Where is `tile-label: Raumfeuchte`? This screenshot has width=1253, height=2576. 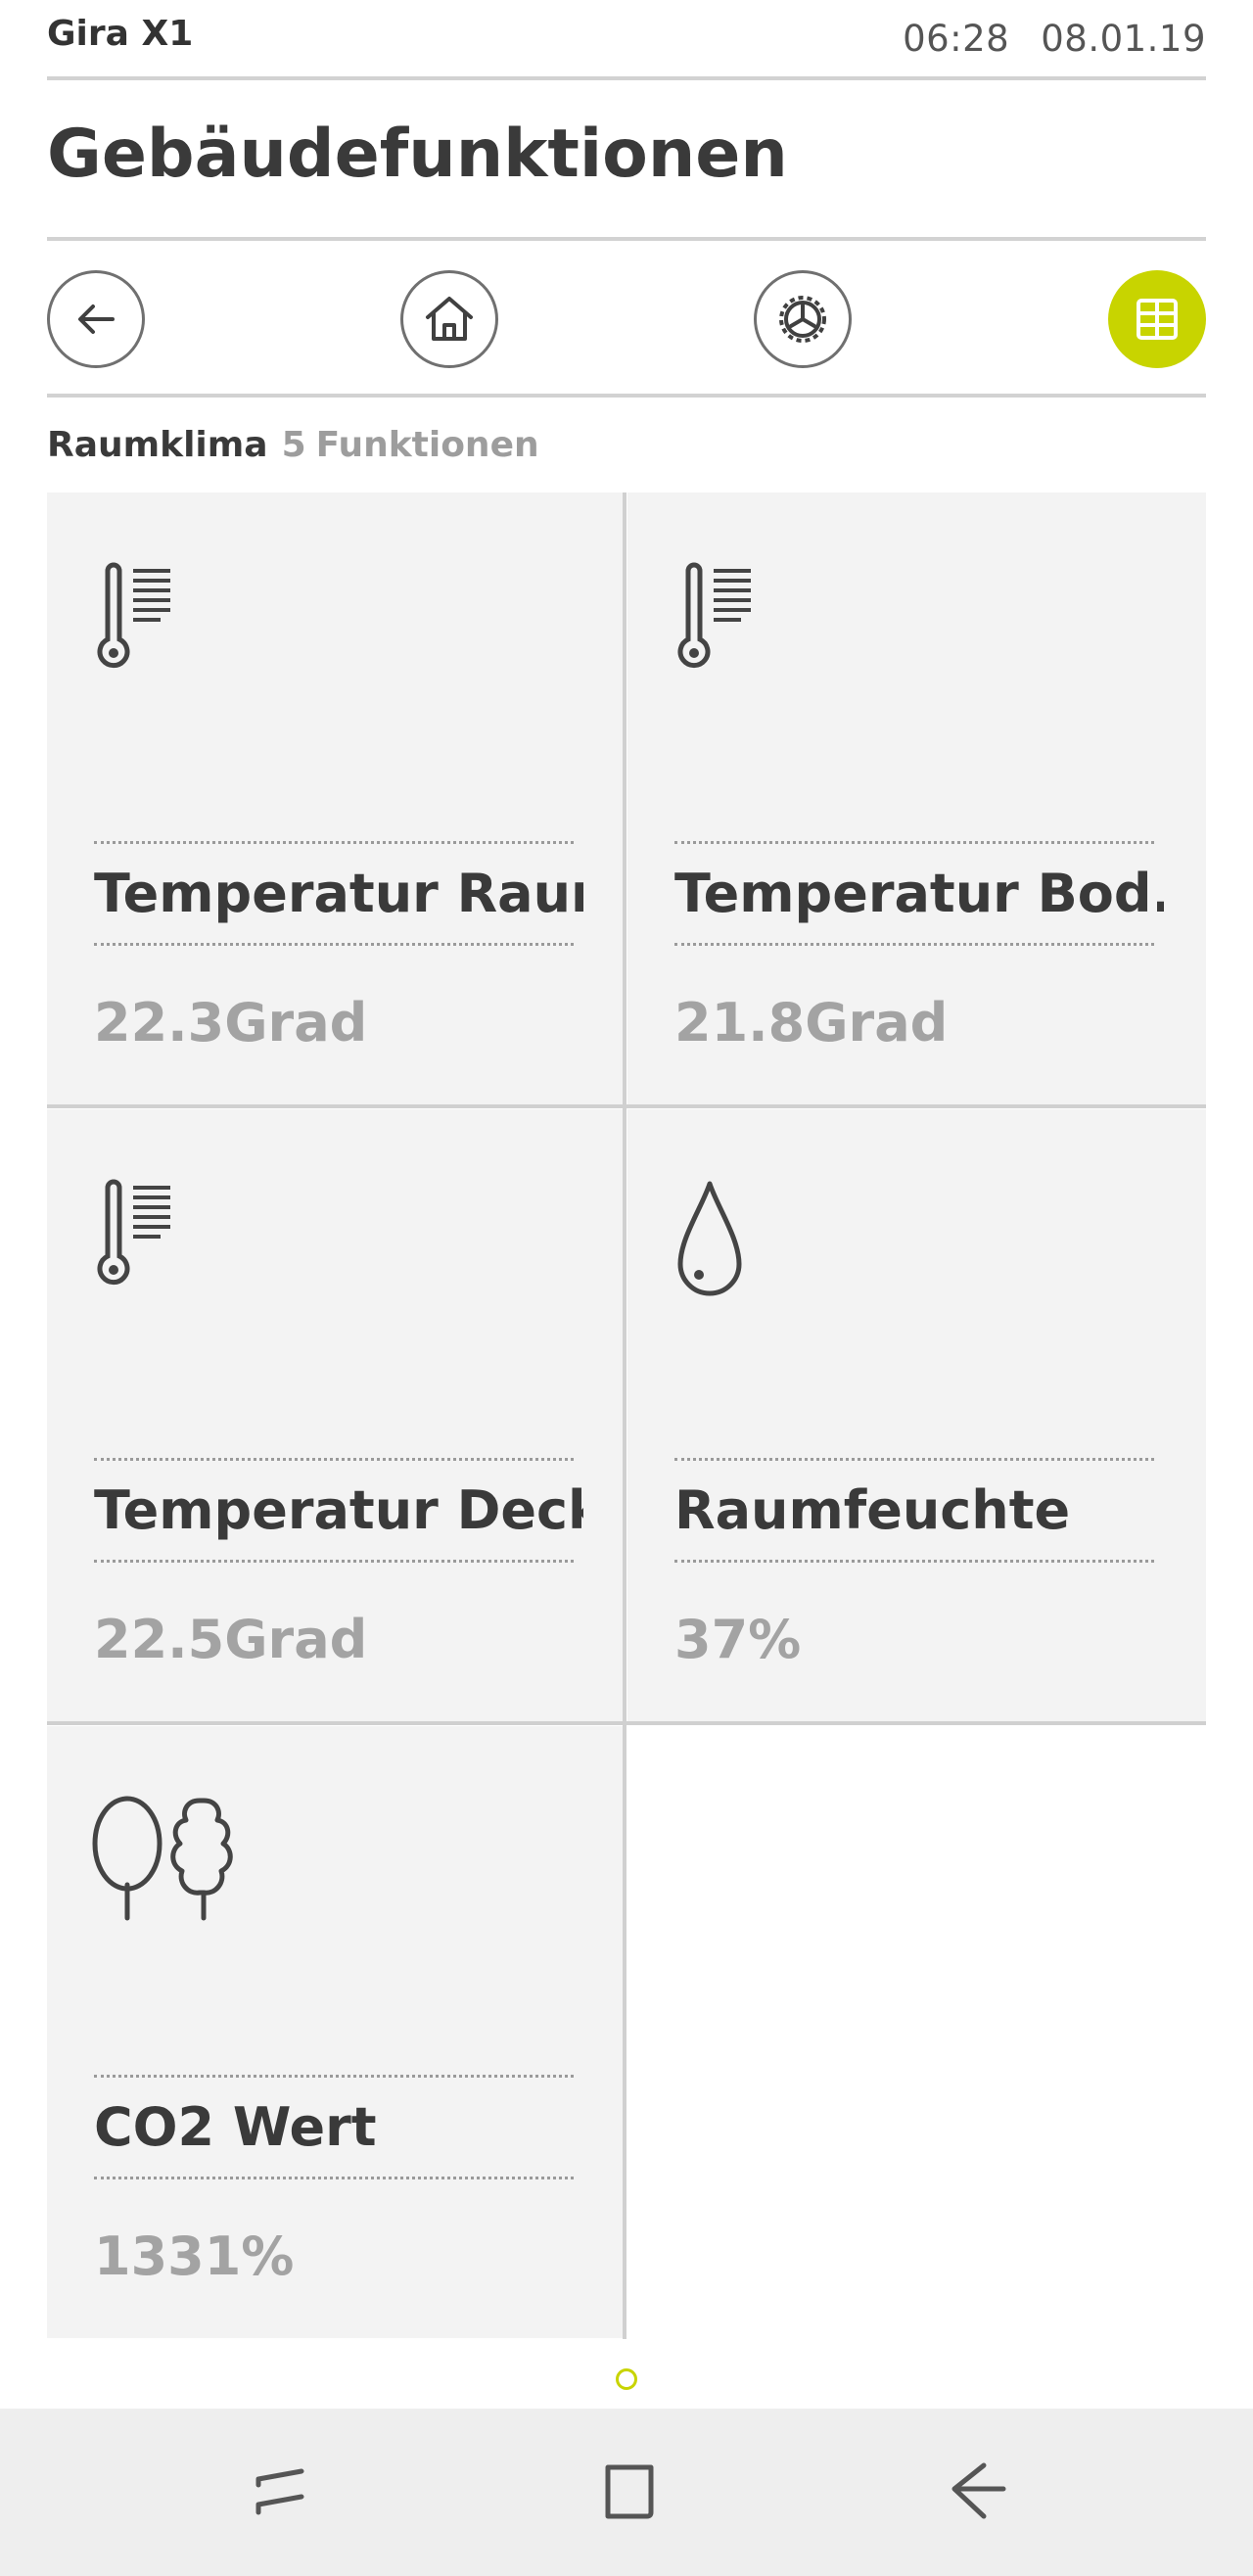
tile-label: Raumfeuchte is located at coordinates (872, 1510).